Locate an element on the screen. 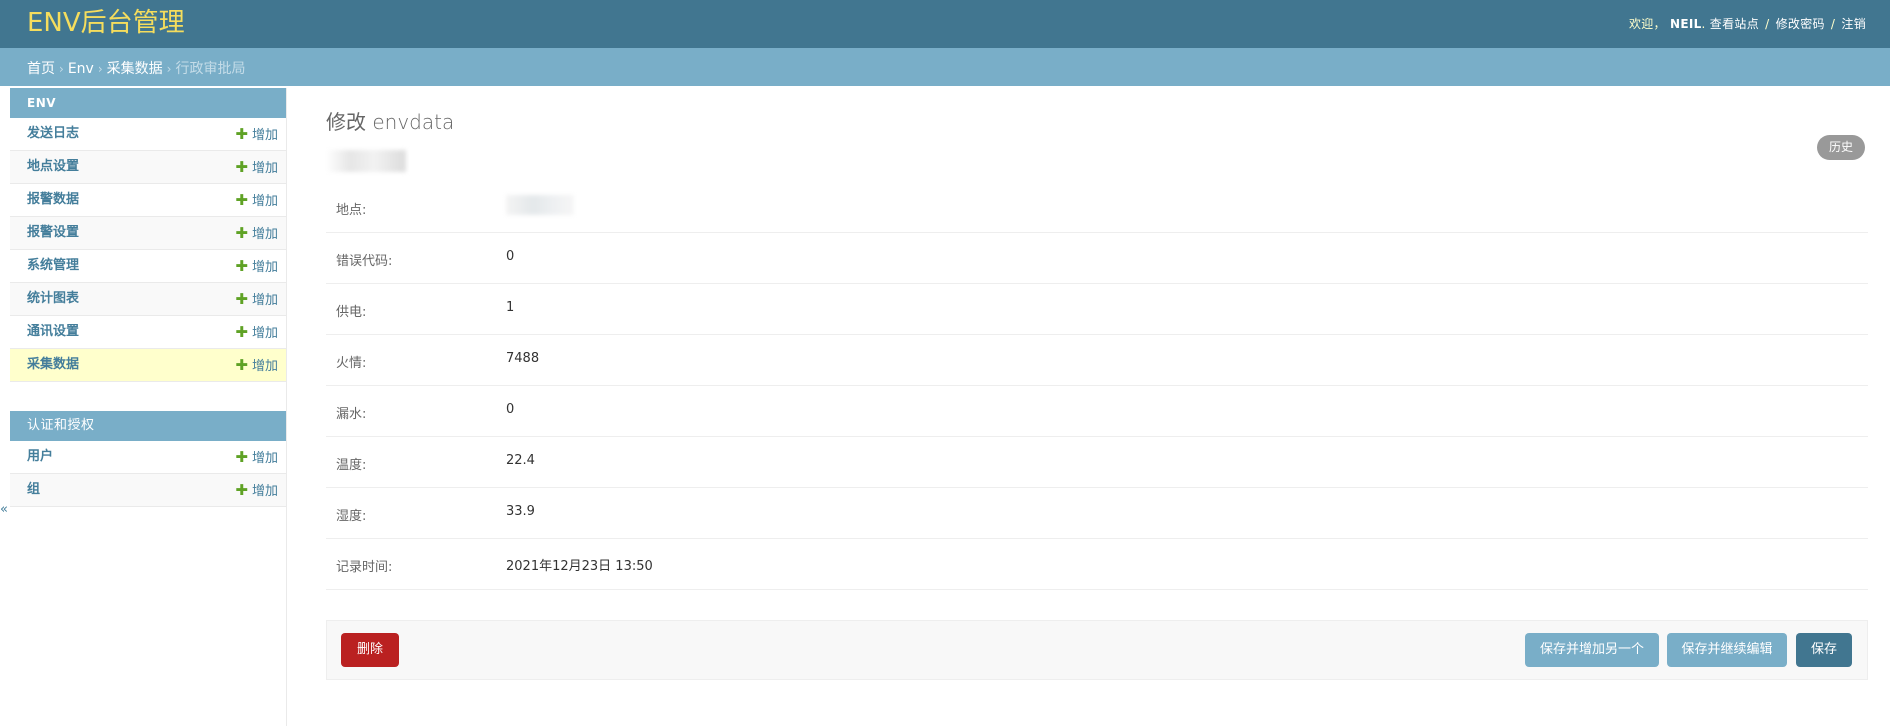  sidebar-item-label: 报警数据 is located at coordinates (53, 200).